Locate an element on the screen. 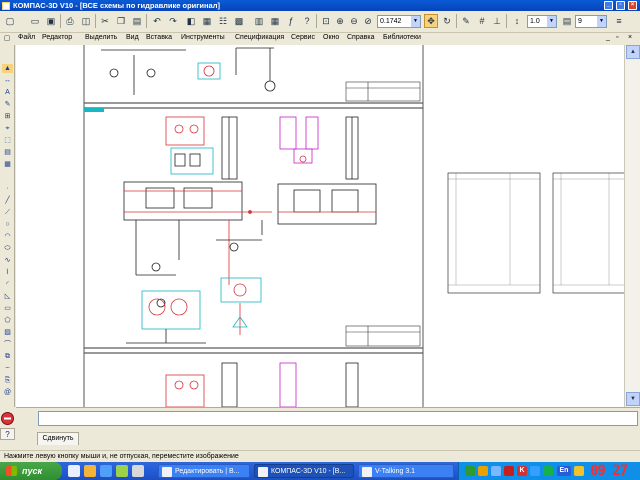 This screenshot has width=640, height=480. app-quick-icon is located at coordinates (138, 471).